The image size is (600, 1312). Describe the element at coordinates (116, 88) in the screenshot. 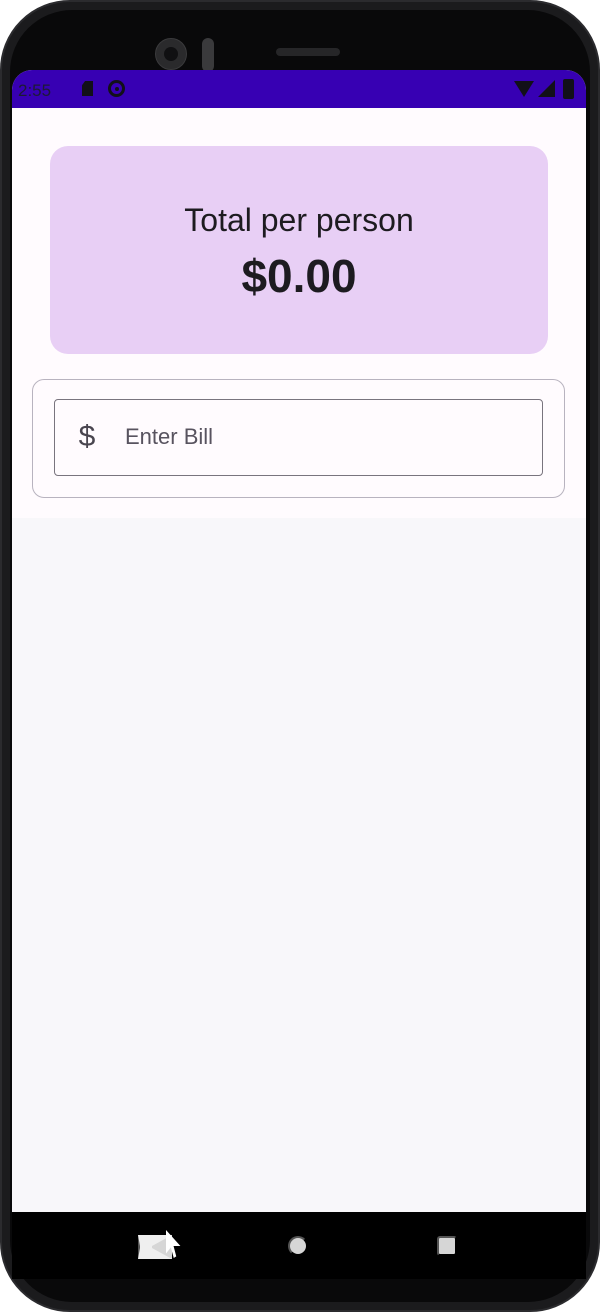

I see `sync-icon` at that location.